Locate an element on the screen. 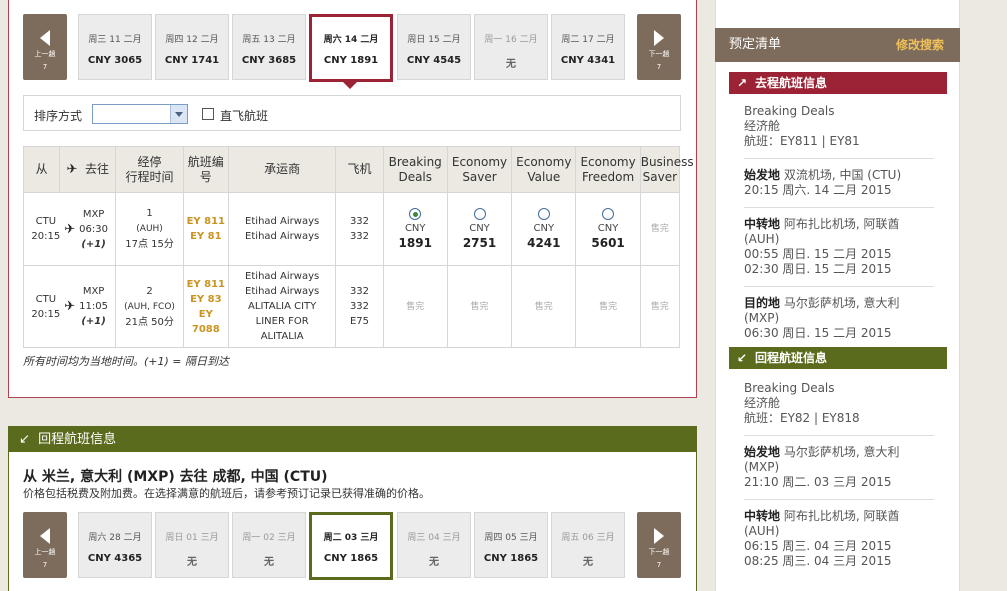 This screenshot has height=591, width=1007. col-breaking-deals: Breaking Deals is located at coordinates (415, 169).